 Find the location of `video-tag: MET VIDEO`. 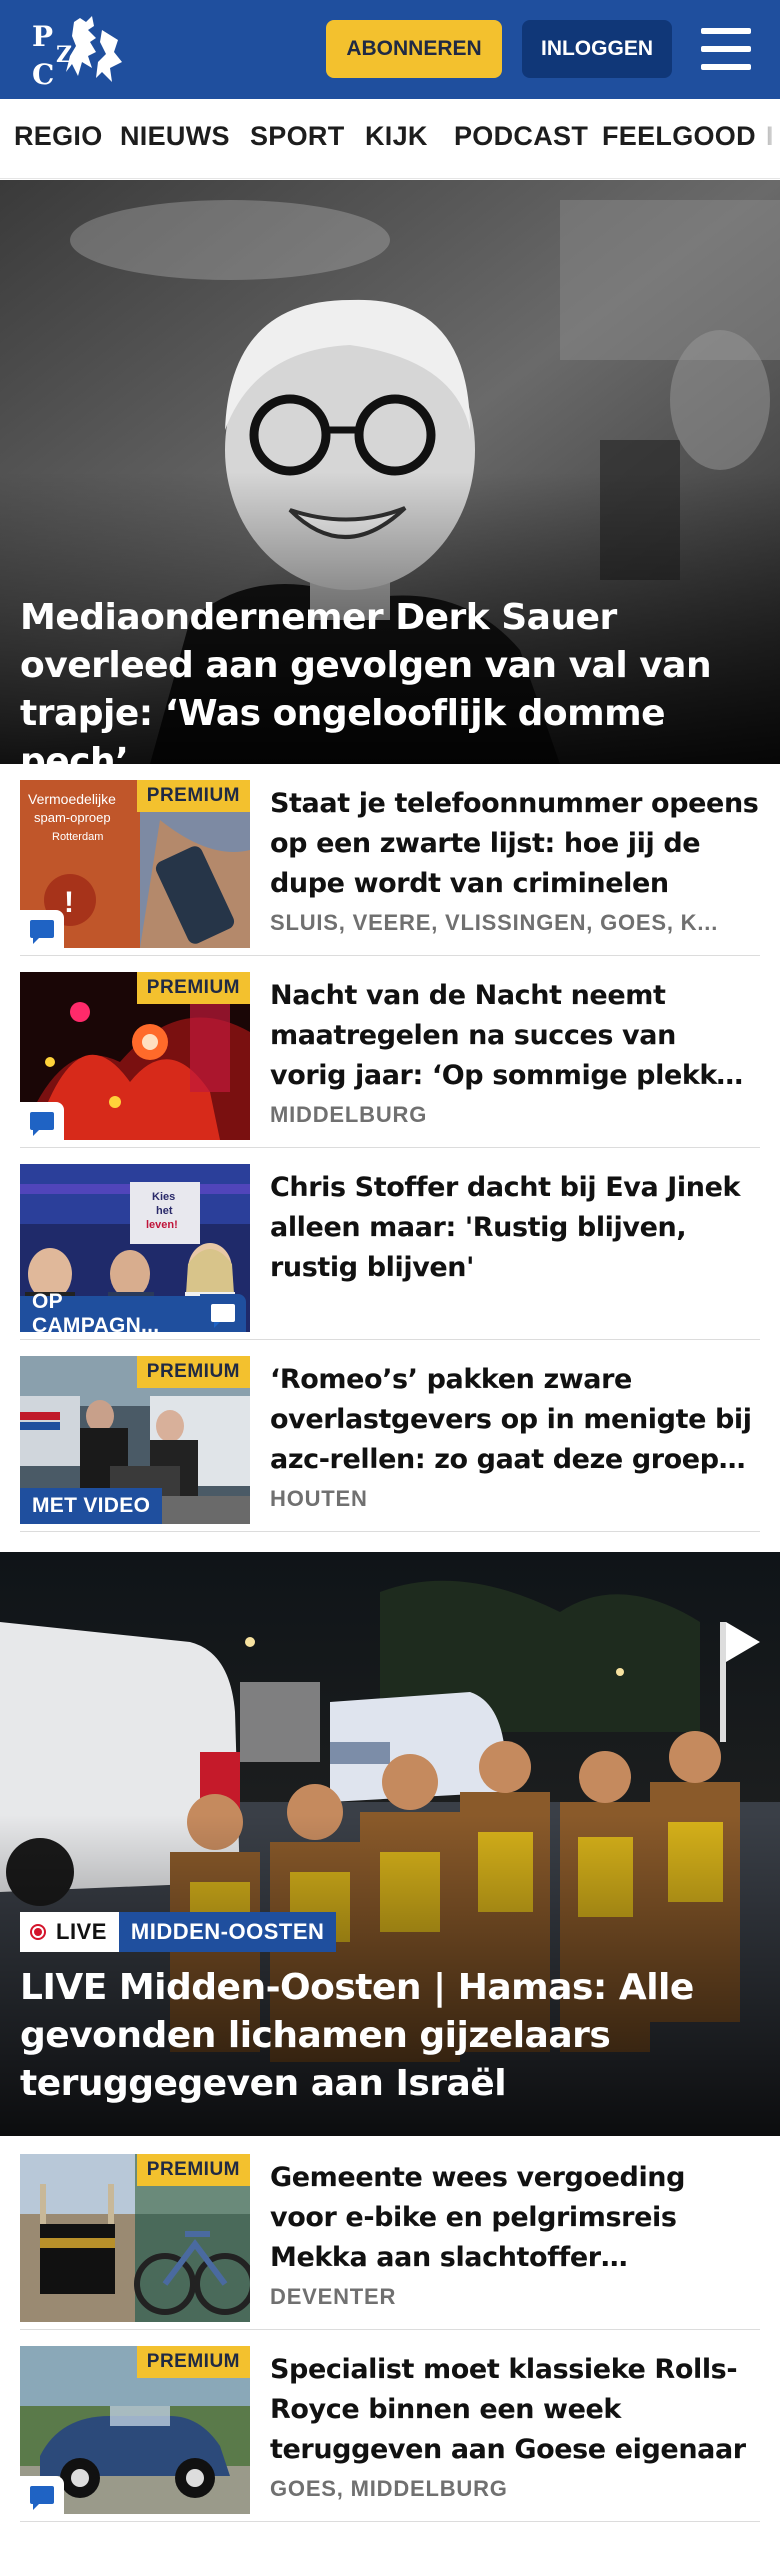

video-tag: MET VIDEO is located at coordinates (91, 1506).